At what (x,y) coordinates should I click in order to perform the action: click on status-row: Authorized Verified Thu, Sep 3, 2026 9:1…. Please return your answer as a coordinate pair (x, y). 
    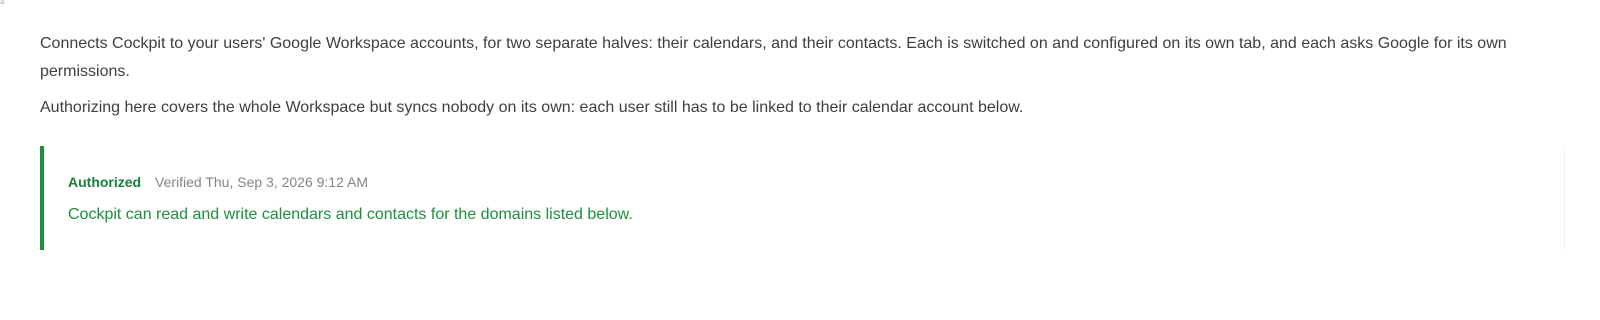
    Looking at the image, I should click on (218, 182).